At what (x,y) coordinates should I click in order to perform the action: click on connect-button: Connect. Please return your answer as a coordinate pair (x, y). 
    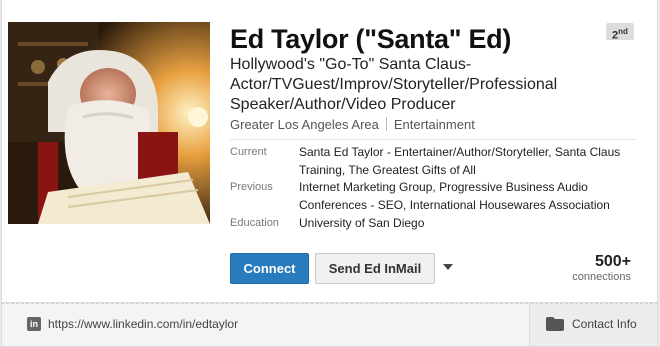
    Looking at the image, I should click on (269, 268).